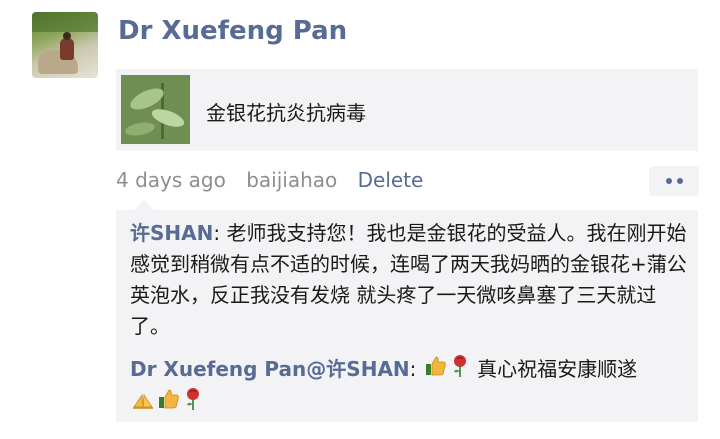  Describe the element at coordinates (367, 369) in the screenshot. I see `comment-reply-target: 许SHAN` at that location.